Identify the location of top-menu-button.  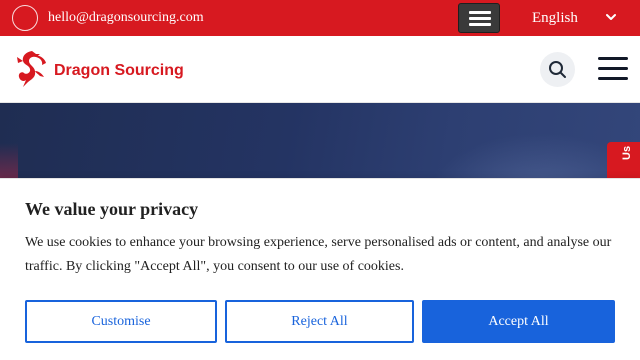
(479, 18).